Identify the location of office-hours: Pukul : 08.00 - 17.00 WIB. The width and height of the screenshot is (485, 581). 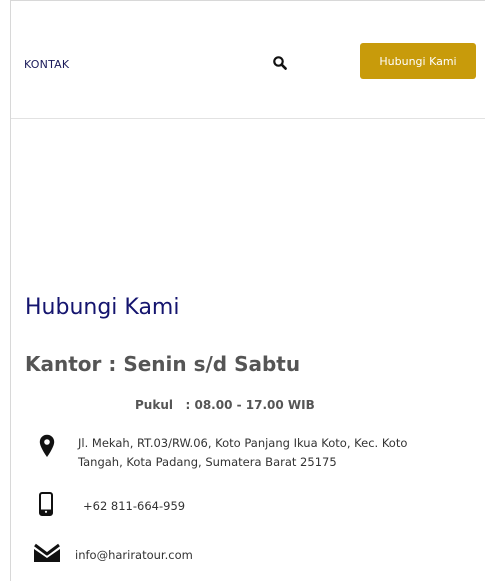
(225, 405).